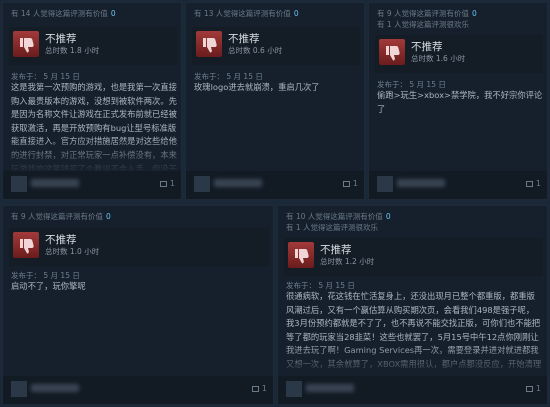 The height and width of the screenshot is (407, 550). I want to click on verdict-block: 不推荐 总时数 0.6 小时, so click(276, 46).